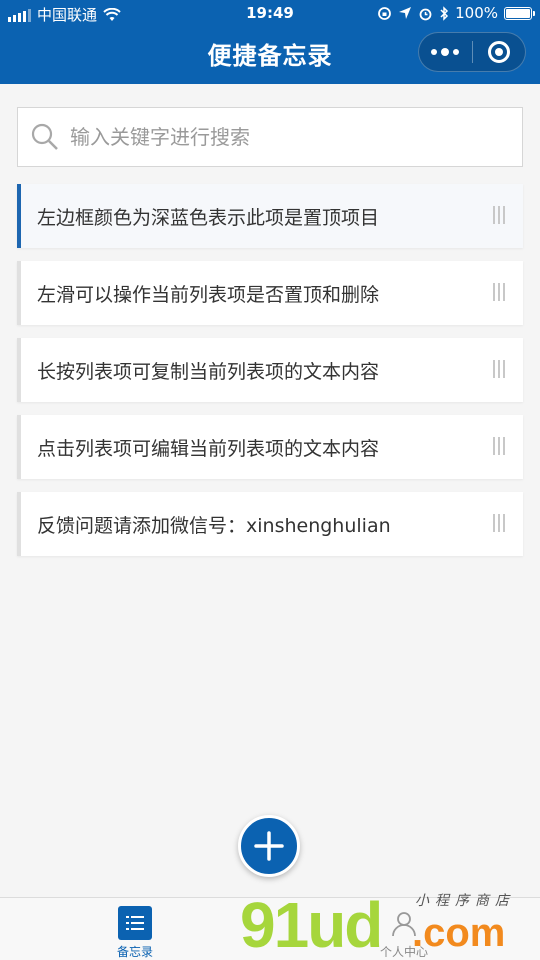 This screenshot has height=960, width=540. I want to click on exit-button, so click(499, 52).